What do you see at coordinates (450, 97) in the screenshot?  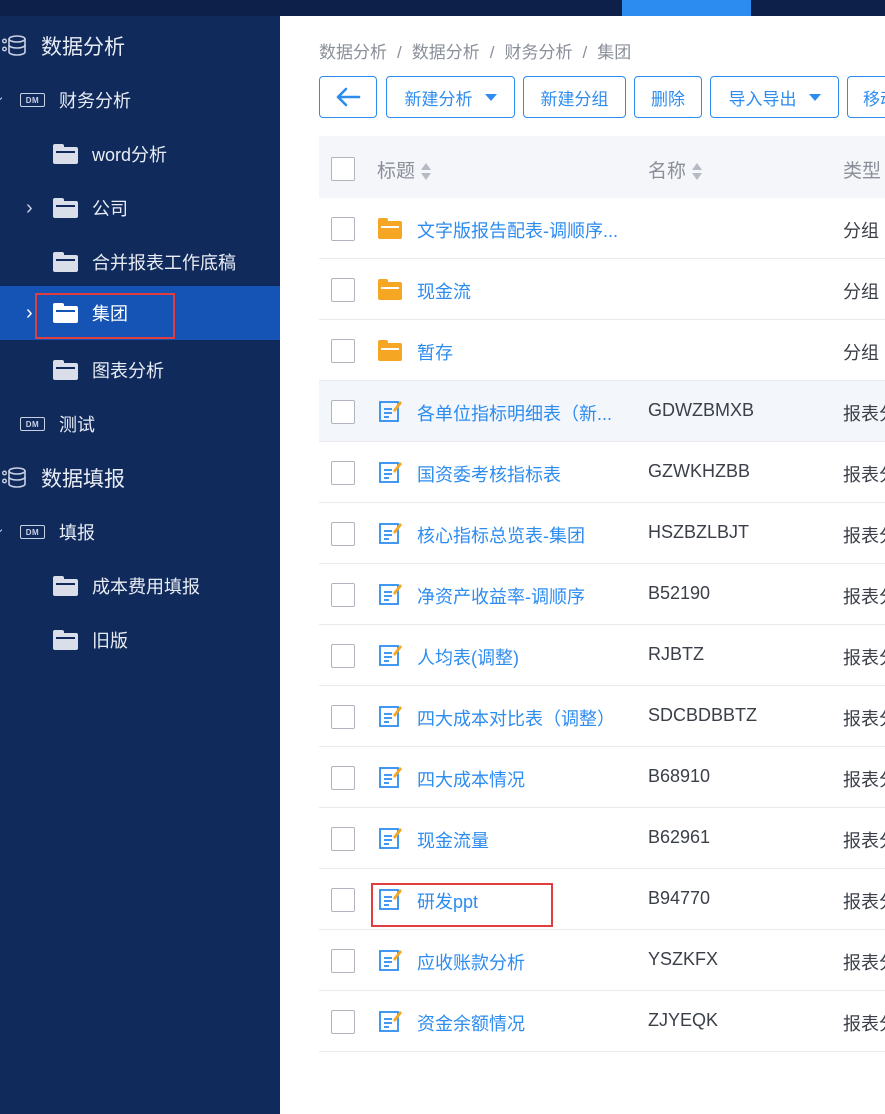 I see `new-analysis-button: 新建分析` at bounding box center [450, 97].